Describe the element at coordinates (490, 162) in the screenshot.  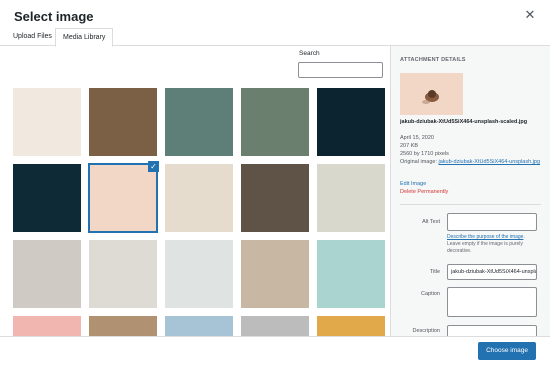
I see `original-image-link: jakub-dziubak-XtUd5SiX464-unsplash.jpg` at that location.